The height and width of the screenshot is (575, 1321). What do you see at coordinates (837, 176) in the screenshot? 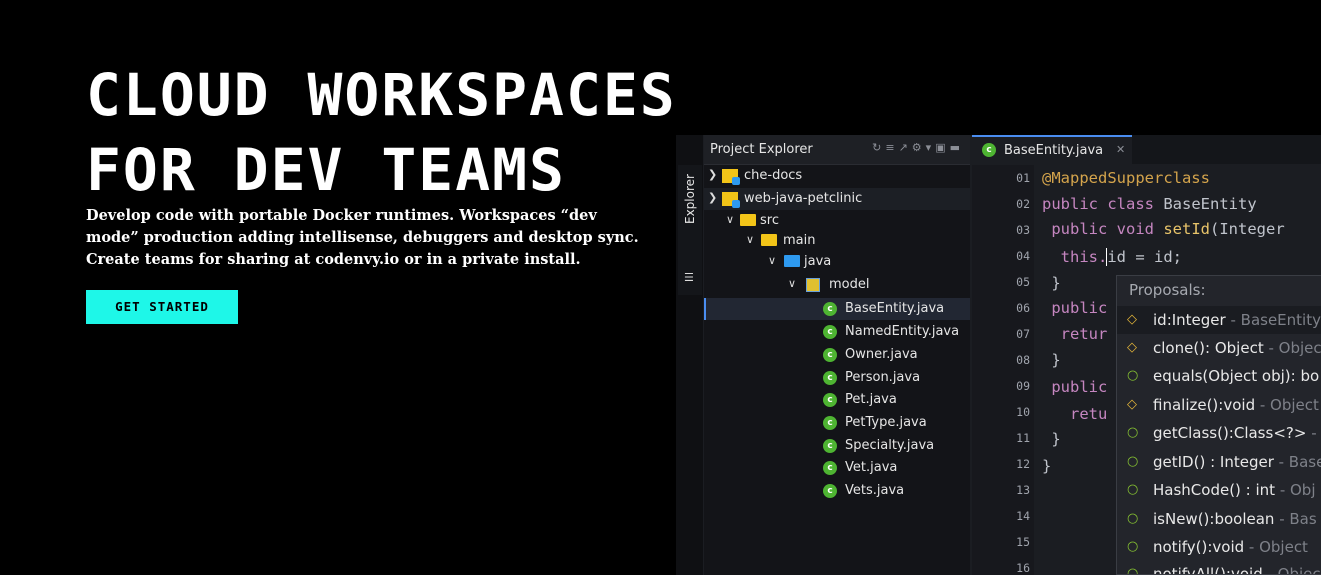
I see `tree-item-che-docs: ❯ che-docs` at bounding box center [837, 176].